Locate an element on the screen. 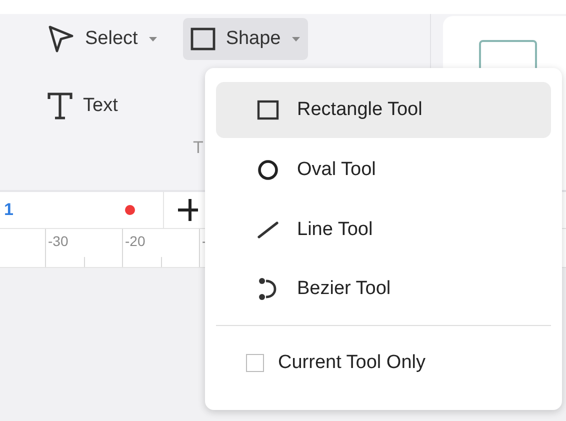  ruler-label: -30 is located at coordinates (57, 241).